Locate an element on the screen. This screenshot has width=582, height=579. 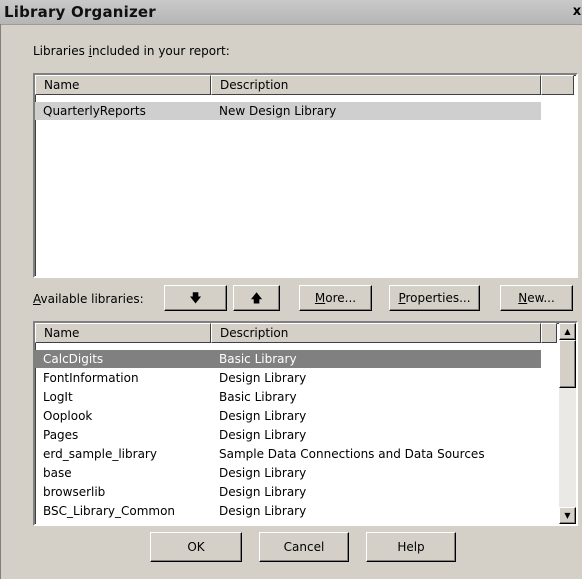
arrow-down-icon: ▼ is located at coordinates (567, 515).